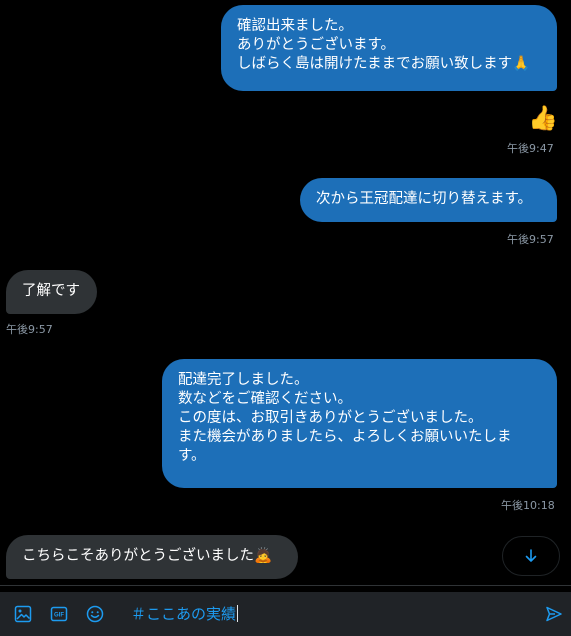  What do you see at coordinates (95, 614) in the screenshot?
I see `emoji-icon` at bounding box center [95, 614].